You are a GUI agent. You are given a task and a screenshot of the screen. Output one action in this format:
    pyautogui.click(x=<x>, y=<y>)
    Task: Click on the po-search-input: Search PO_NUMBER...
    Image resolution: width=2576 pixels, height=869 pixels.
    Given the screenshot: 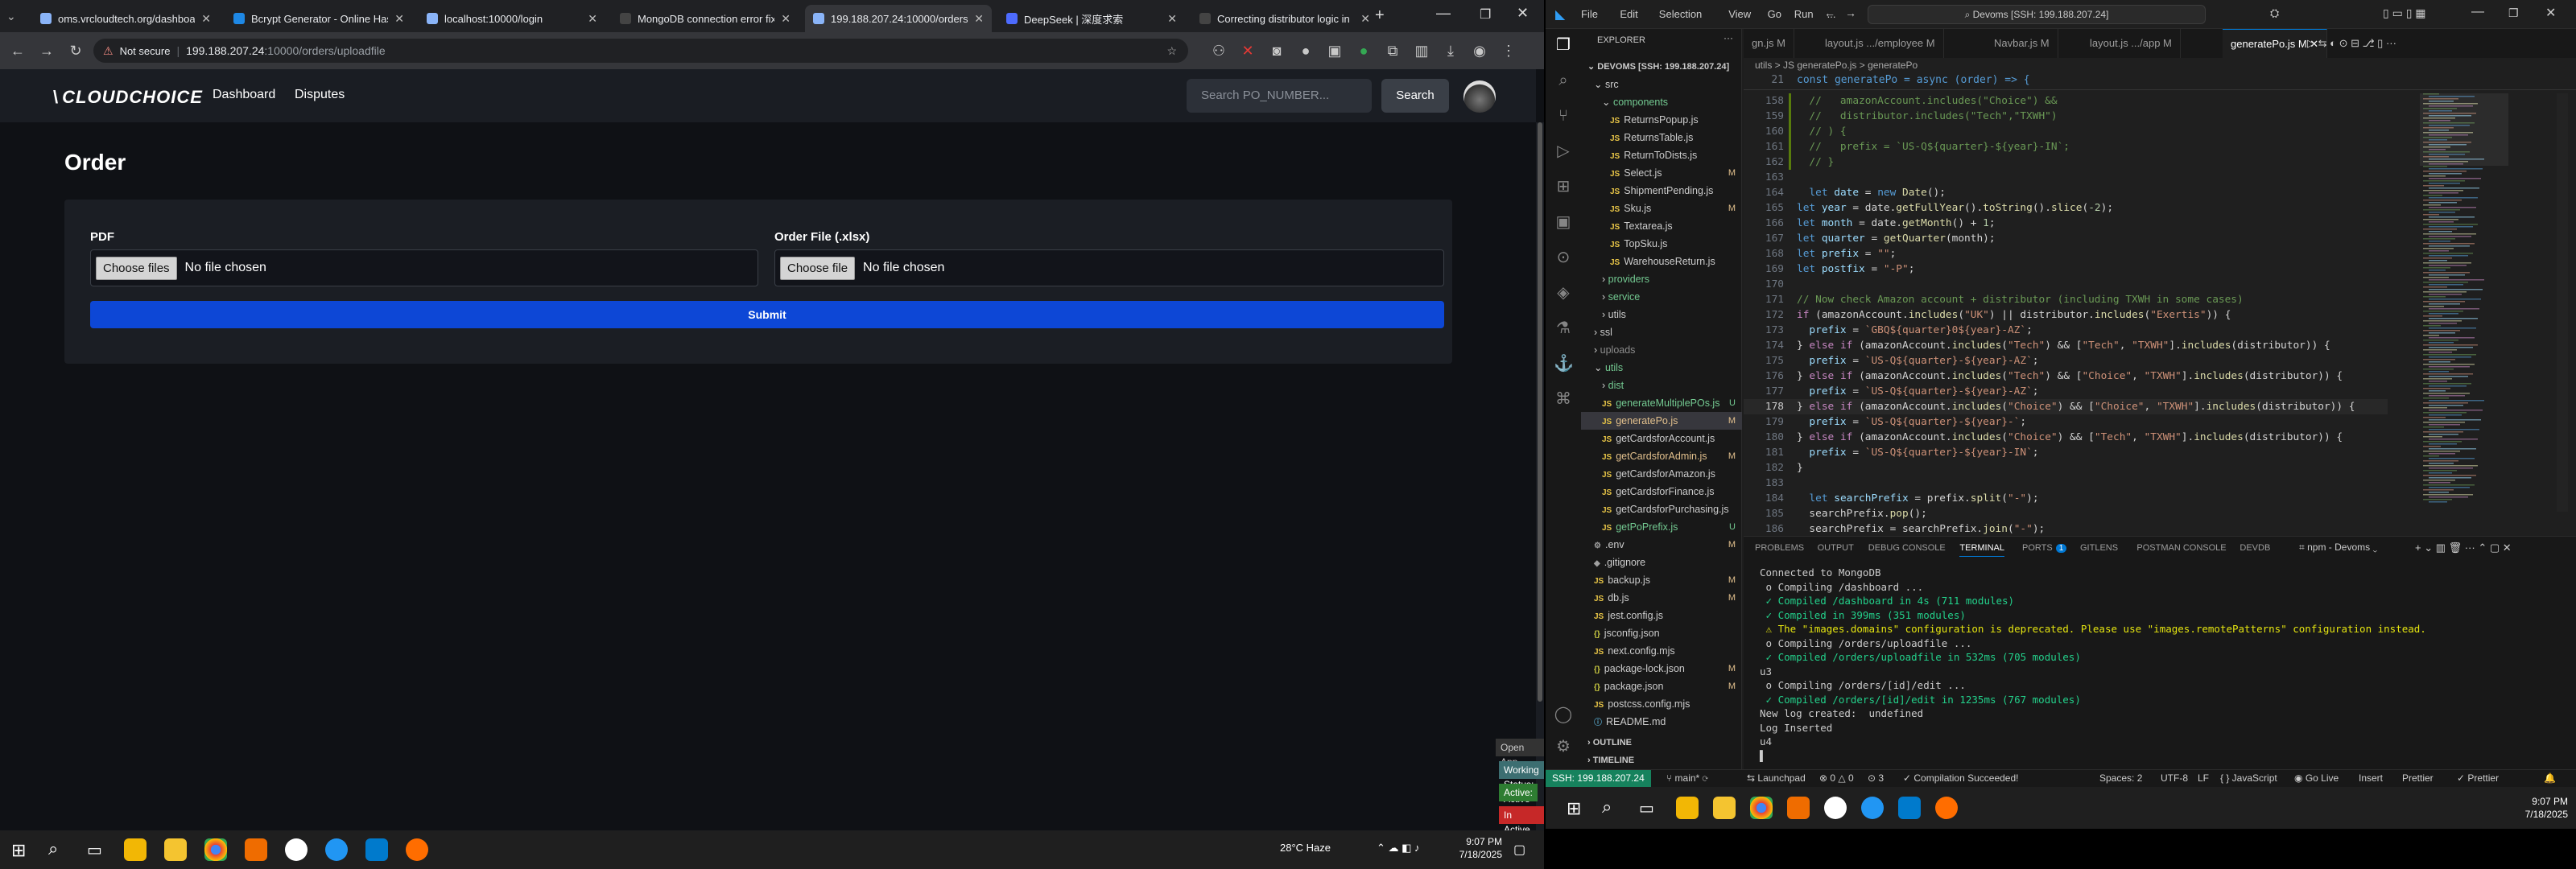 What is the action you would take?
    pyautogui.click(x=1279, y=96)
    